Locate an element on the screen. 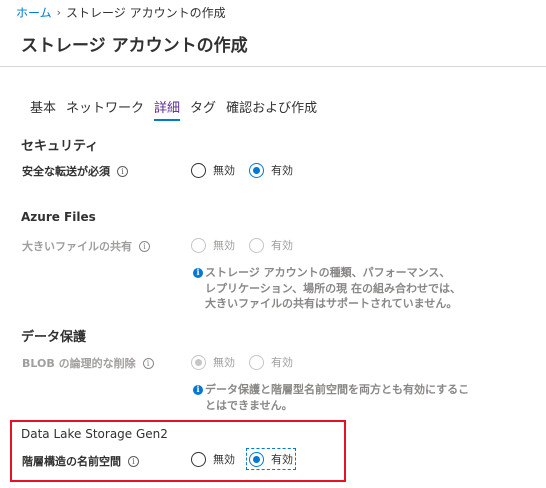  section-title-data-protection: データ保護 is located at coordinates (54, 337).